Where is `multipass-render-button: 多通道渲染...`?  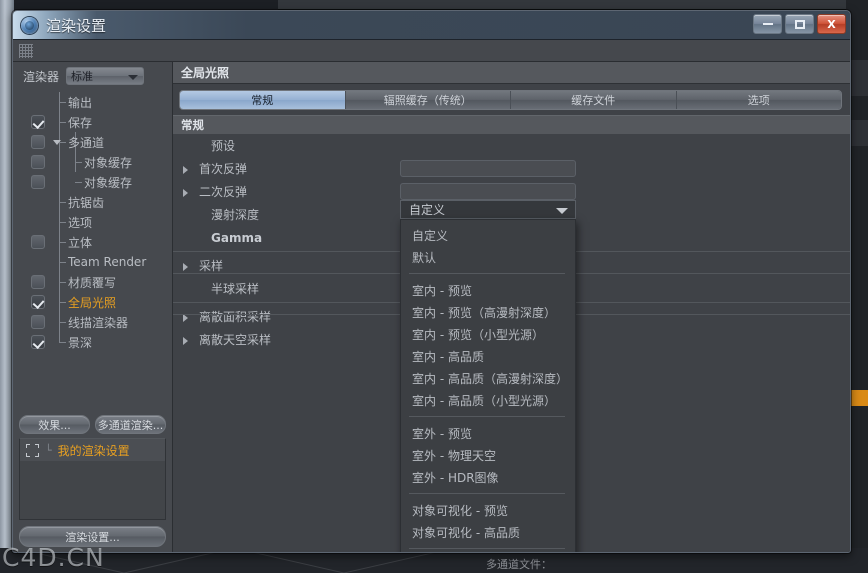 multipass-render-button: 多通道渲染... is located at coordinates (130, 424).